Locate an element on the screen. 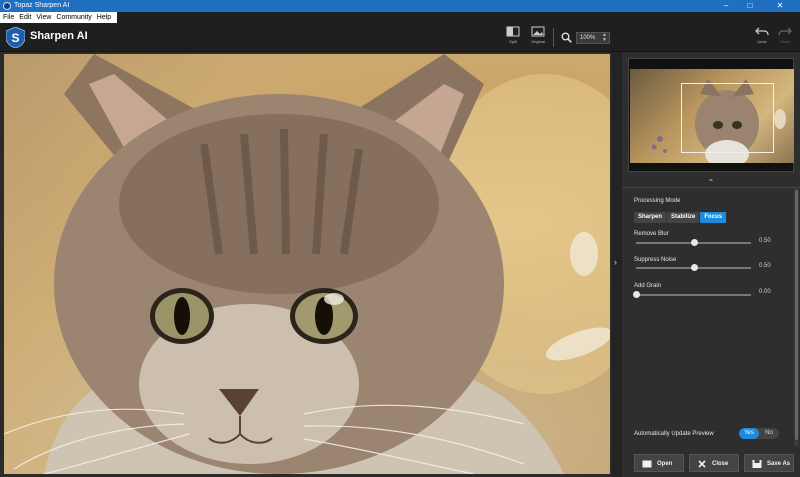 This screenshot has width=800, height=477. redo-icon is located at coordinates (785, 31).